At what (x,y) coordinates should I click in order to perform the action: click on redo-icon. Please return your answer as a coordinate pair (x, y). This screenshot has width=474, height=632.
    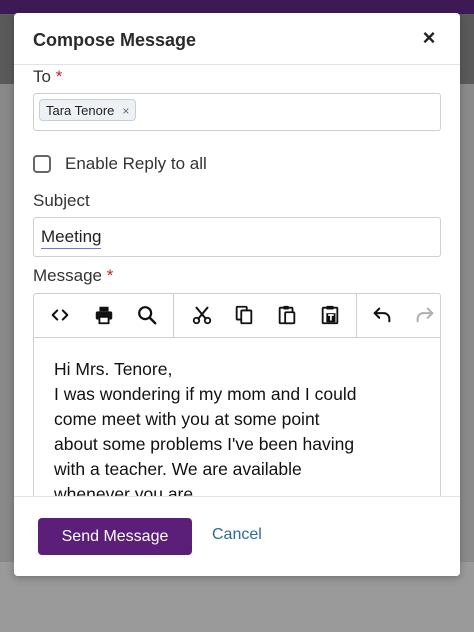
    Looking at the image, I should click on (425, 315).